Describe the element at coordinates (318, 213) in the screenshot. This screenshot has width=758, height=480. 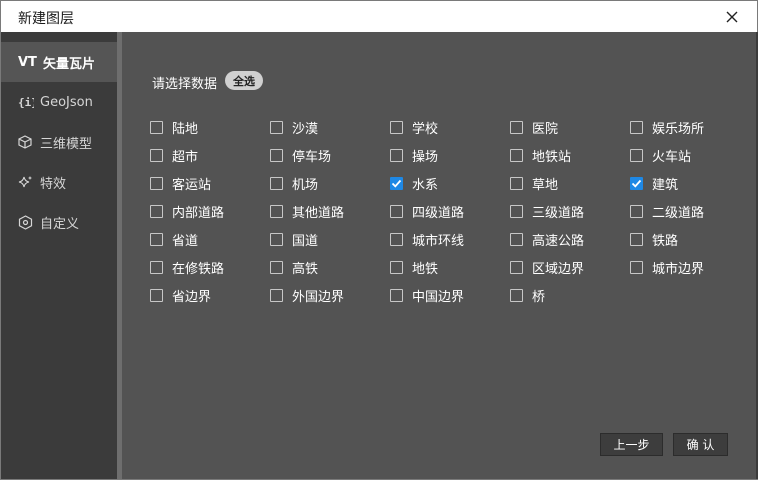
I see `option-label: 其他道路` at that location.